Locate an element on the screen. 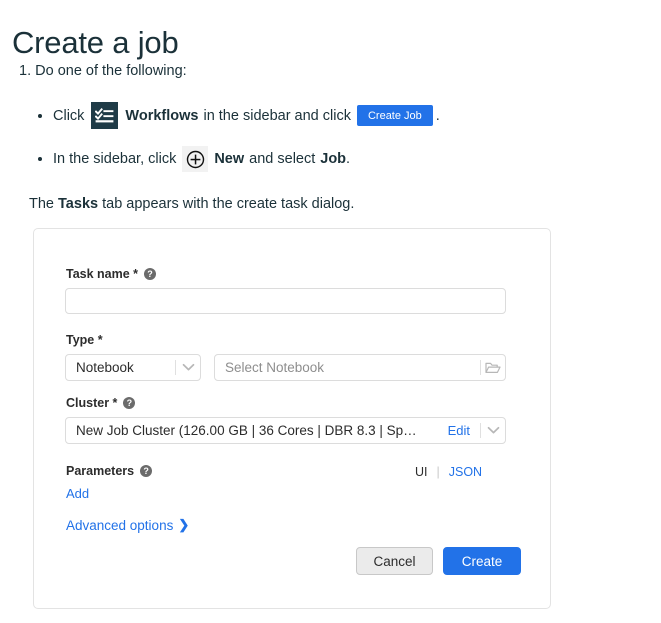 The image size is (661, 623). parameters-label-text: Parameters is located at coordinates (100, 471).